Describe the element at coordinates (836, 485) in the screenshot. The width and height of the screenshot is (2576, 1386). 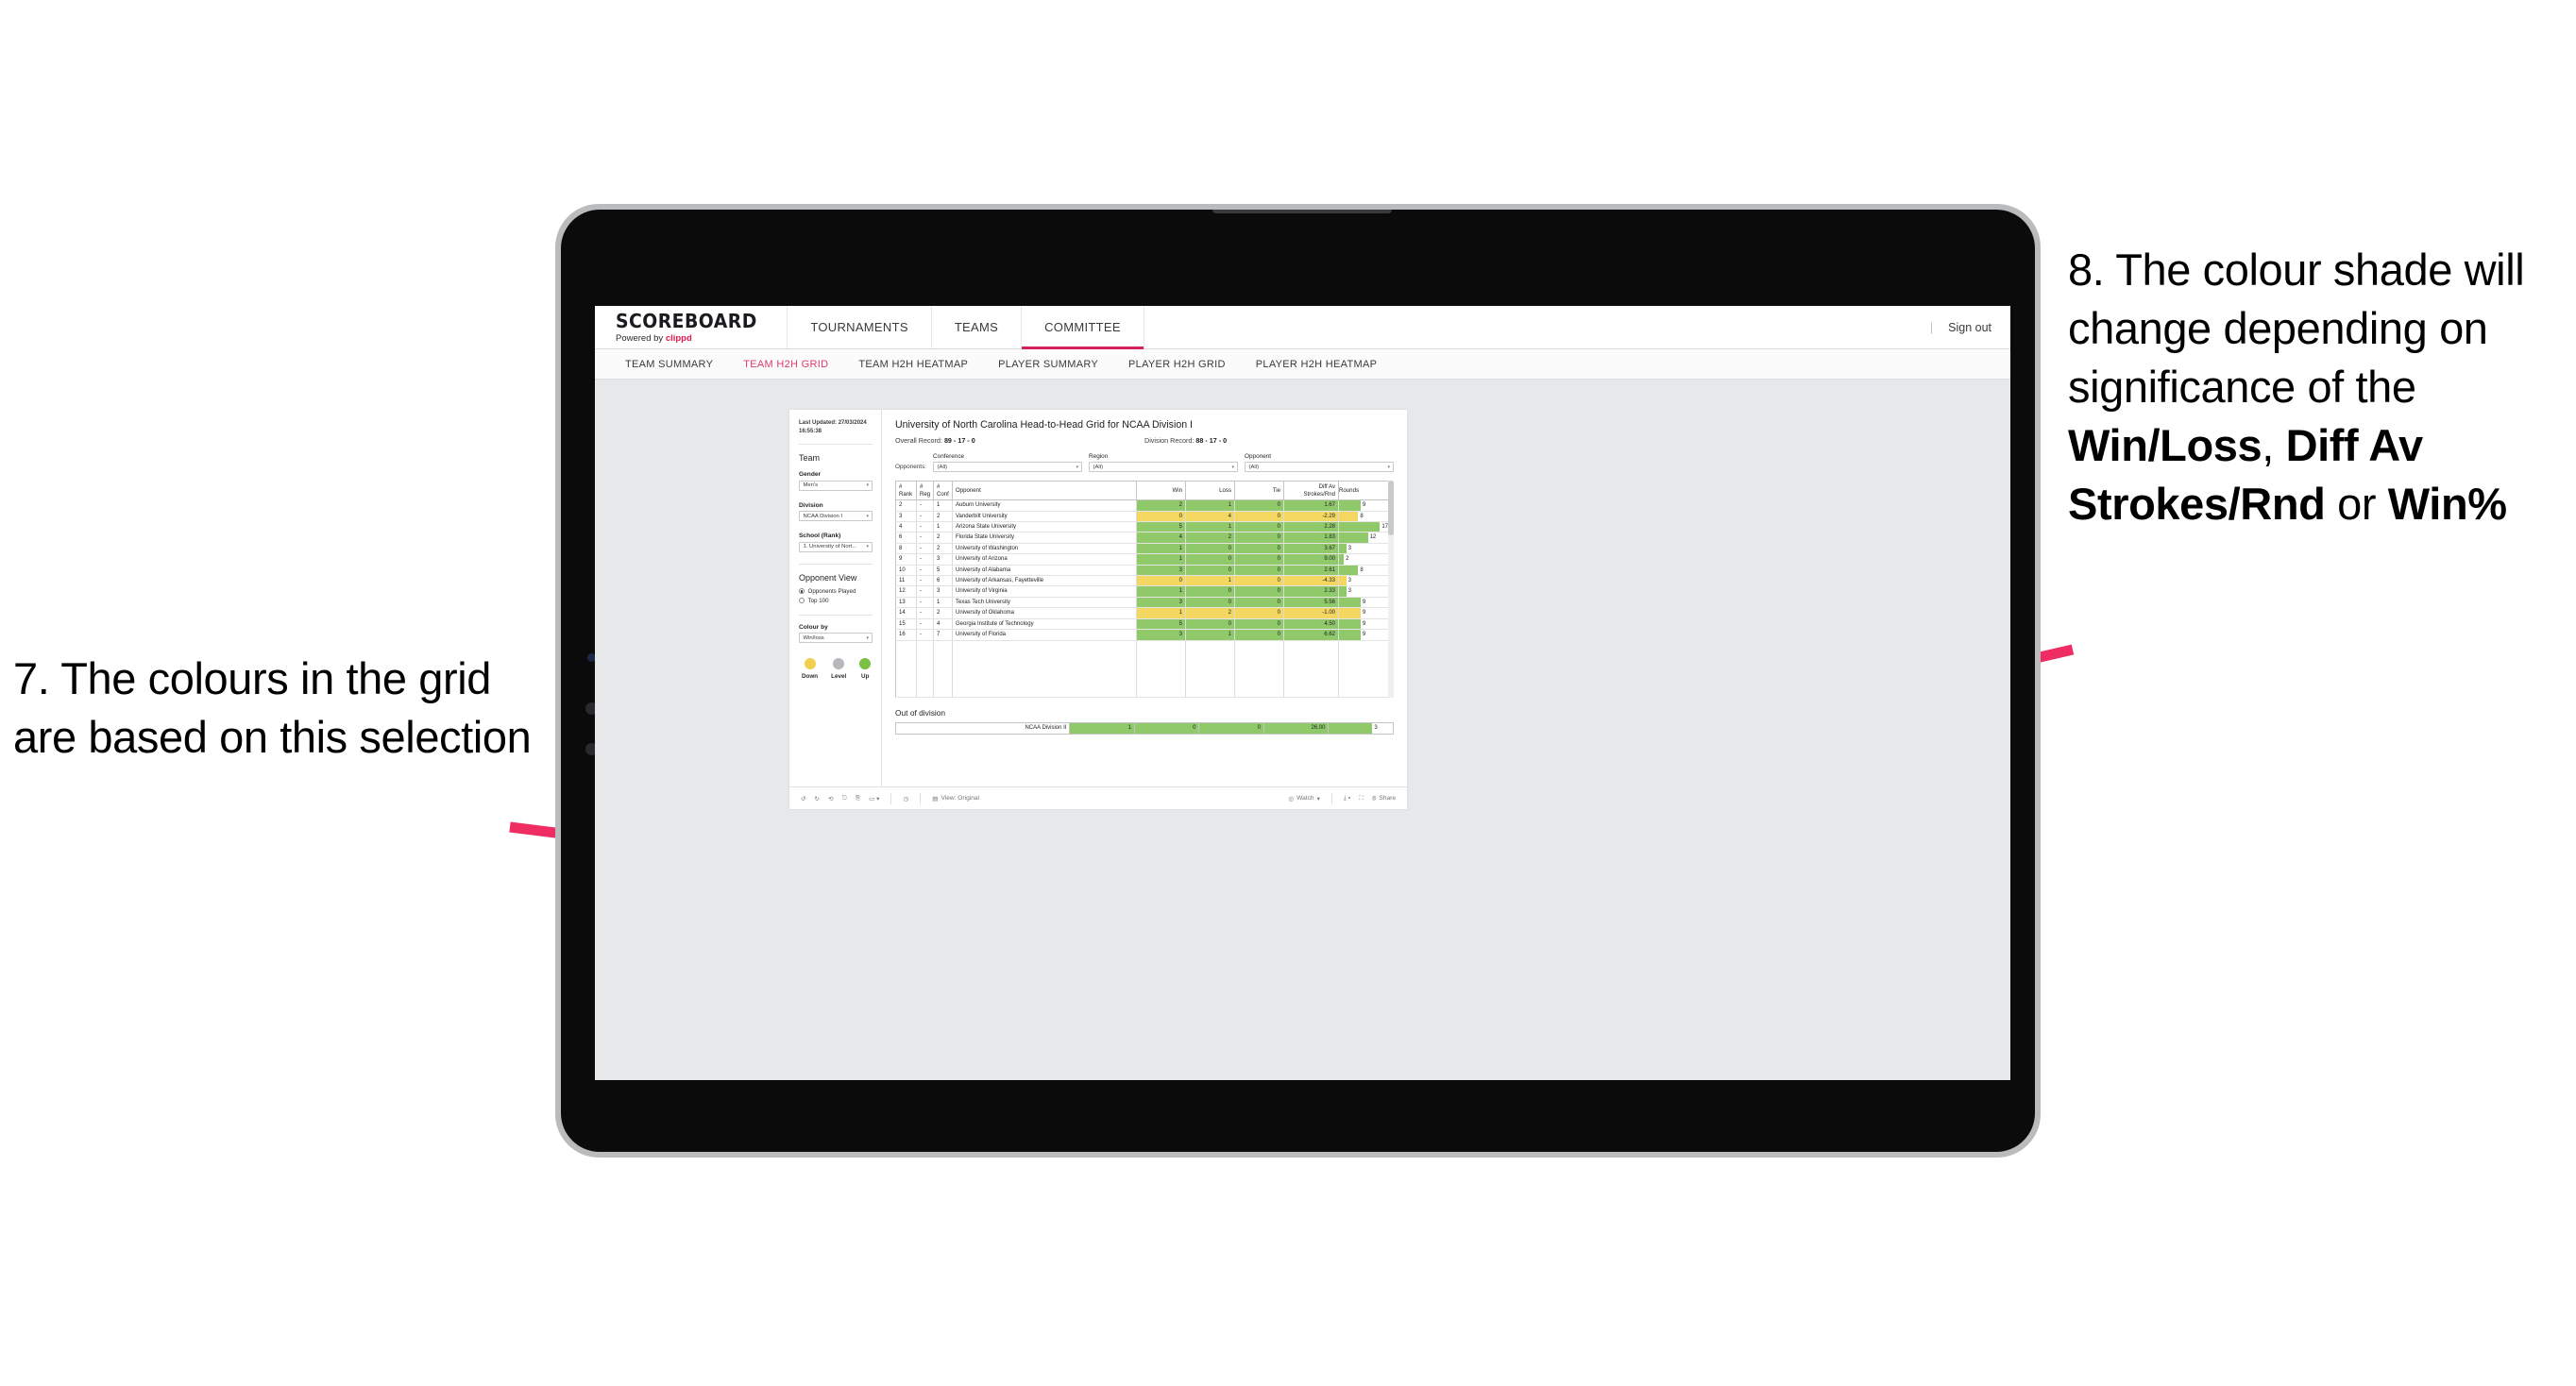
I see `gender-select: Men's ▾` at that location.